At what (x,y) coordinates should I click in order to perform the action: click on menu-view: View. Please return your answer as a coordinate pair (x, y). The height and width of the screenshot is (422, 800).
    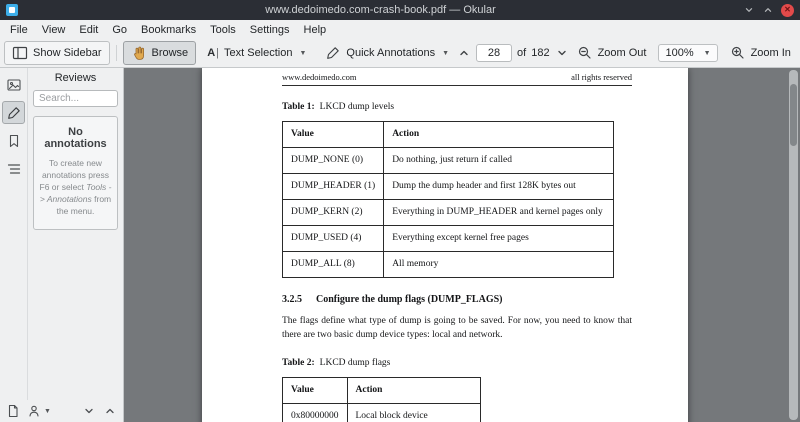
    Looking at the image, I should click on (54, 30).